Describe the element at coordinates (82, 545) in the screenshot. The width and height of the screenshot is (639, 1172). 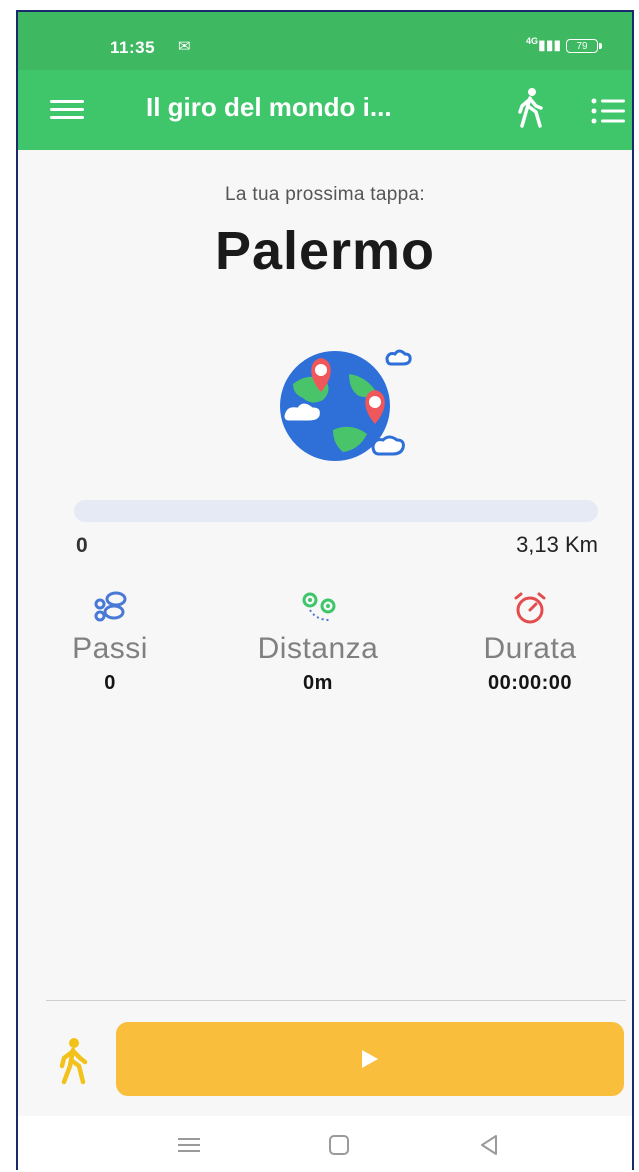
I see `progress-start-label: 0` at that location.